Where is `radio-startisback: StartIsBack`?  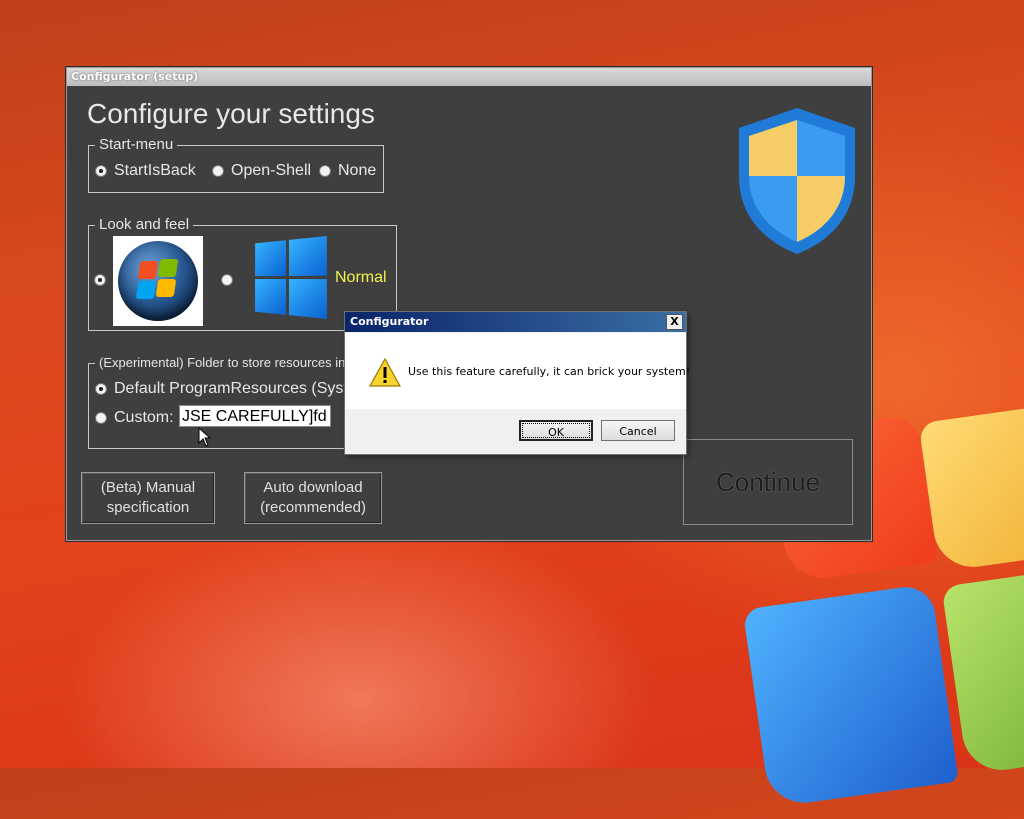
radio-startisback: StartIsBack is located at coordinates (145, 171).